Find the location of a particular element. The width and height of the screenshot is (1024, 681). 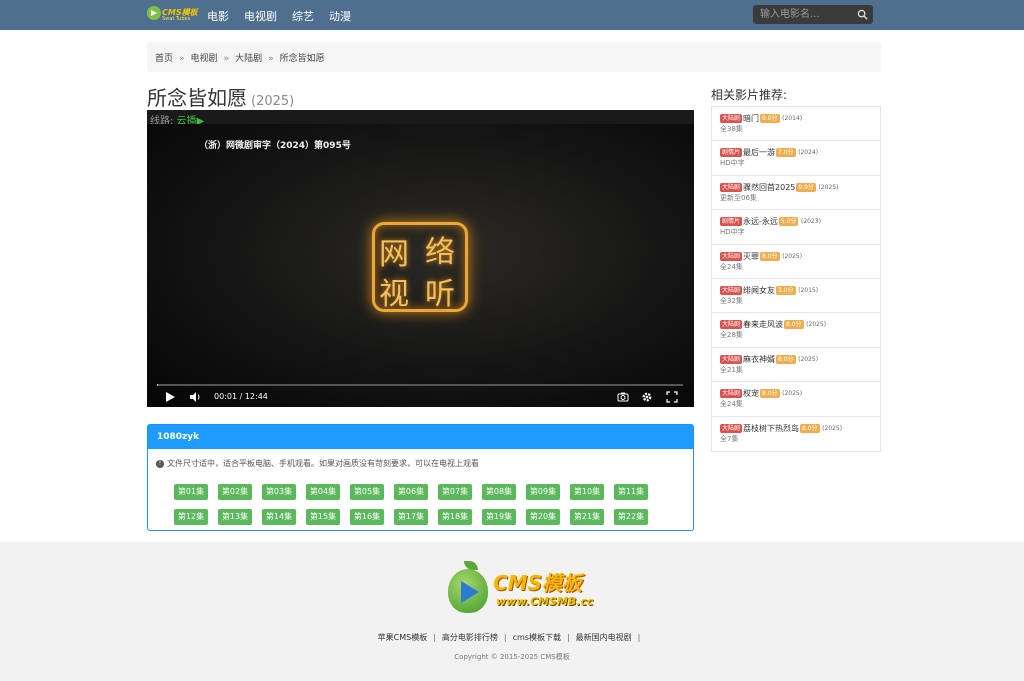

search-input is located at coordinates (803, 14).